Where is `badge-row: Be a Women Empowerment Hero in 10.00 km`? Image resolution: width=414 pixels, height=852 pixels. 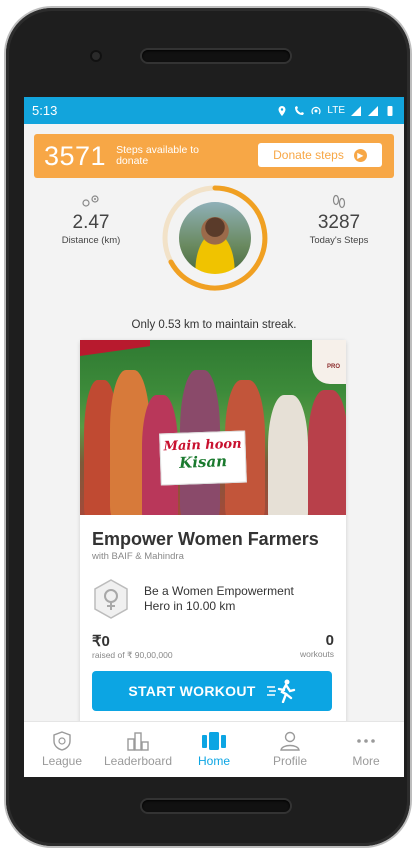
badge-row: Be a Women Empowerment Hero in 10.00 km is located at coordinates (213, 599).